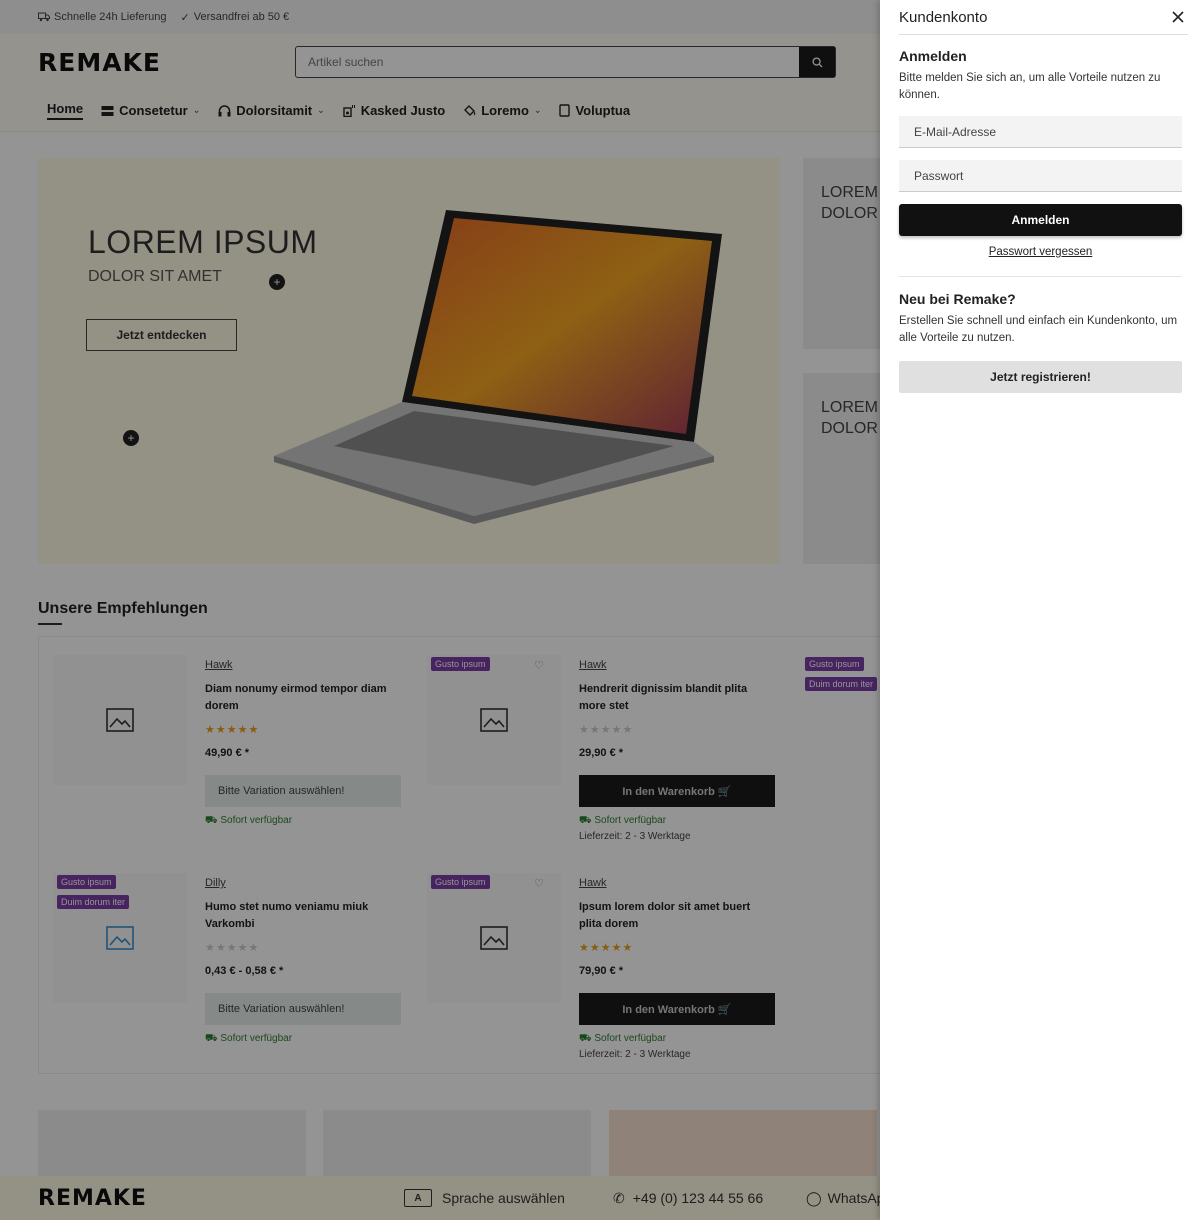 The height and width of the screenshot is (1220, 1200). Describe the element at coordinates (933, 56) in the screenshot. I see `login-heading: Anmelden` at that location.